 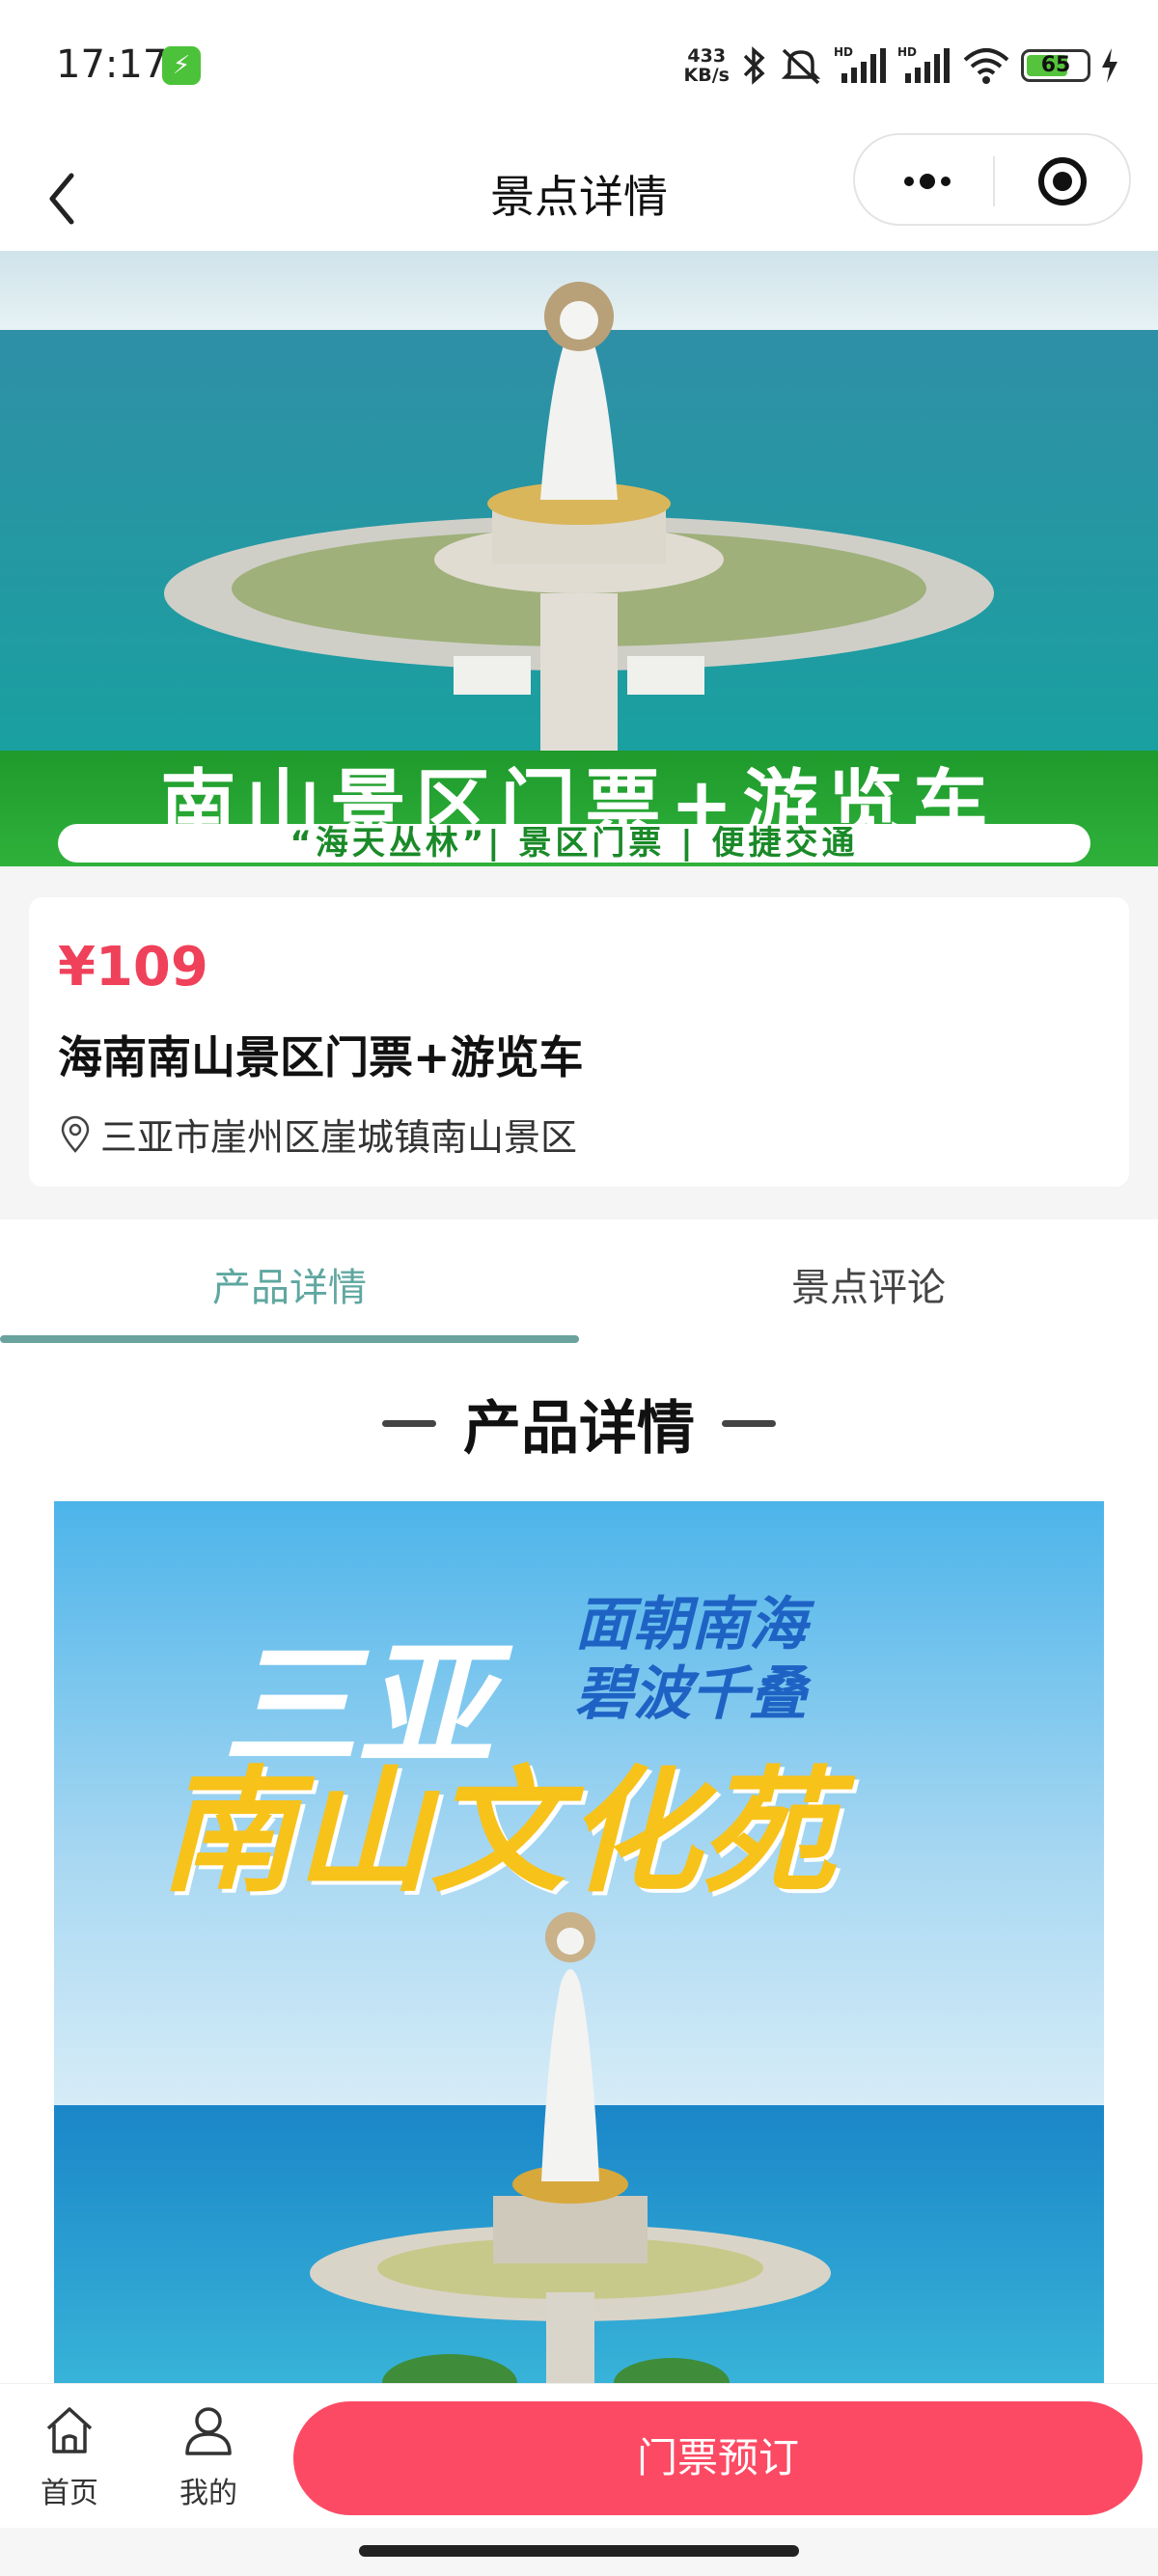 What do you see at coordinates (1109, 65) in the screenshot?
I see `bolt-icon` at bounding box center [1109, 65].